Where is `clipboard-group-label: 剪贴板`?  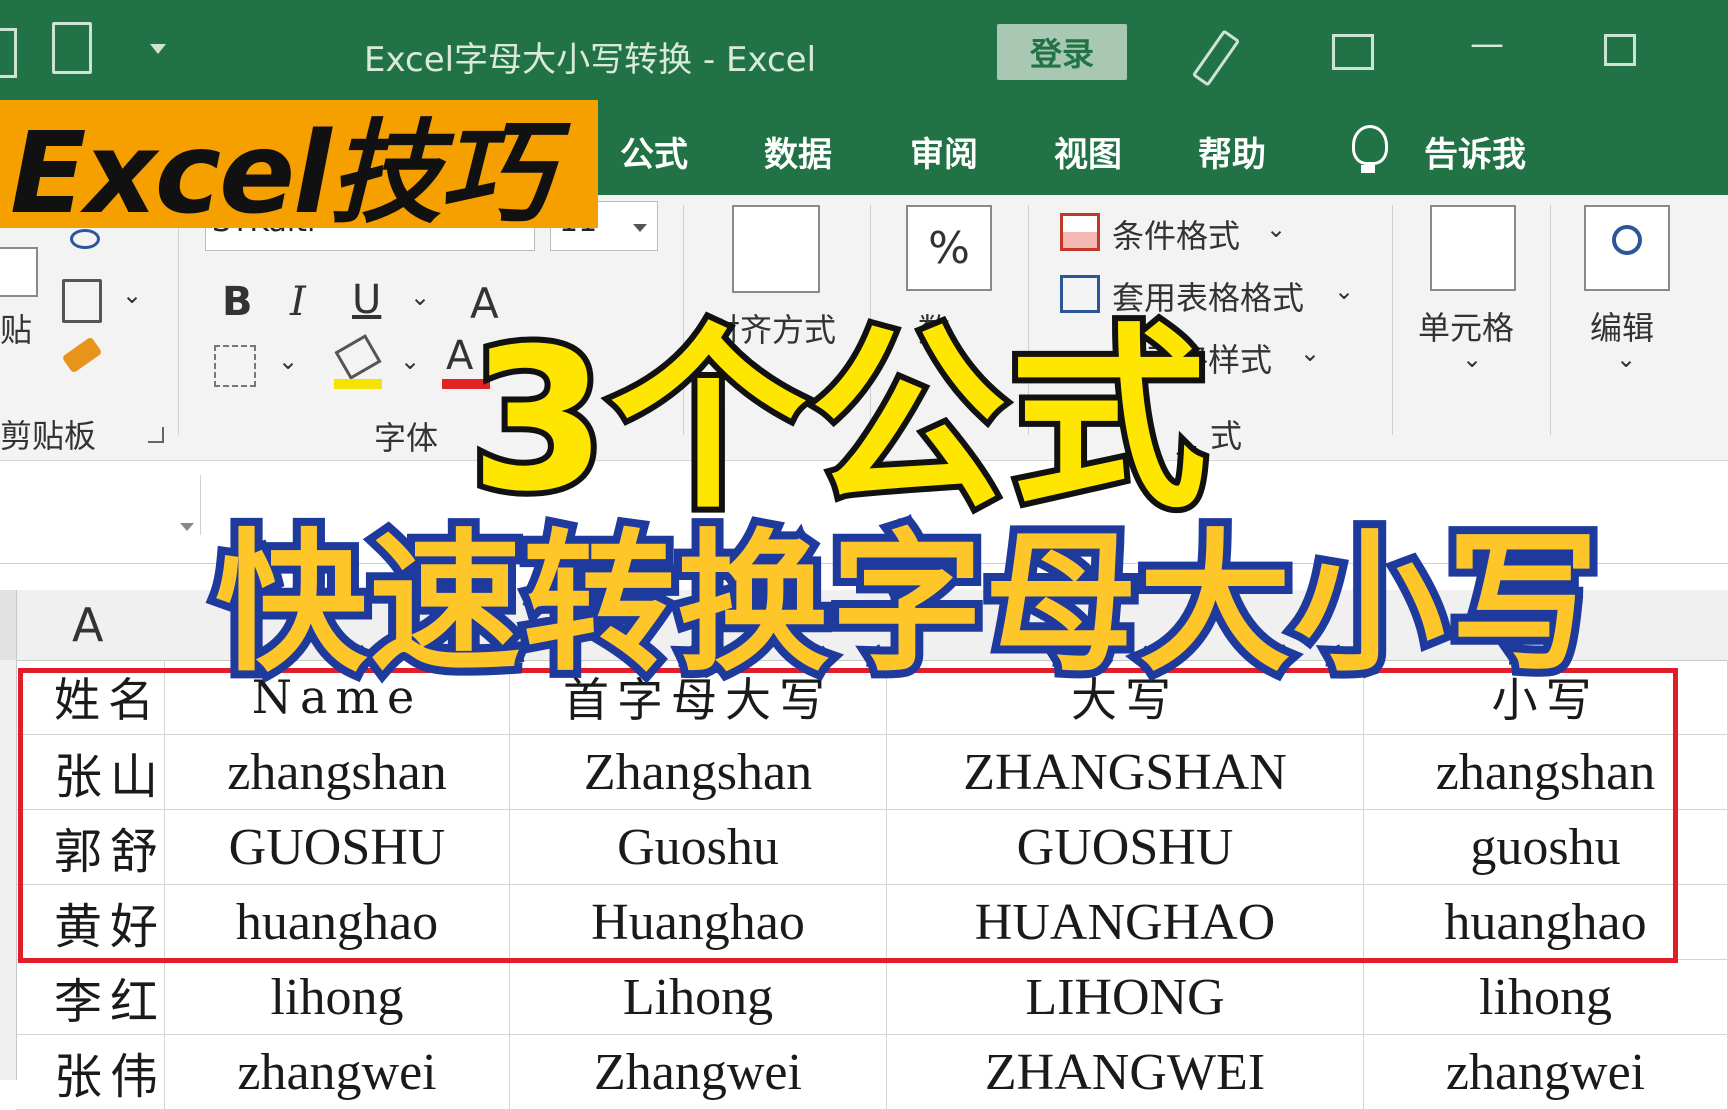
clipboard-group-label: 剪贴板 is located at coordinates (48, 436).